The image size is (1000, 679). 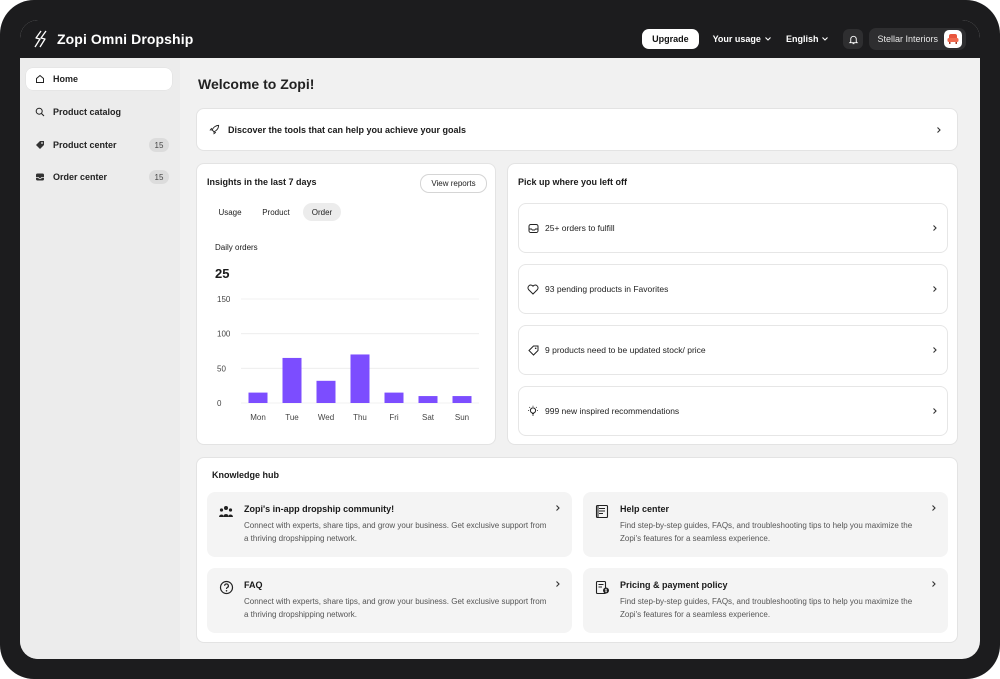 I want to click on brand: Zopi Omni Dropship, so click(x=113, y=39).